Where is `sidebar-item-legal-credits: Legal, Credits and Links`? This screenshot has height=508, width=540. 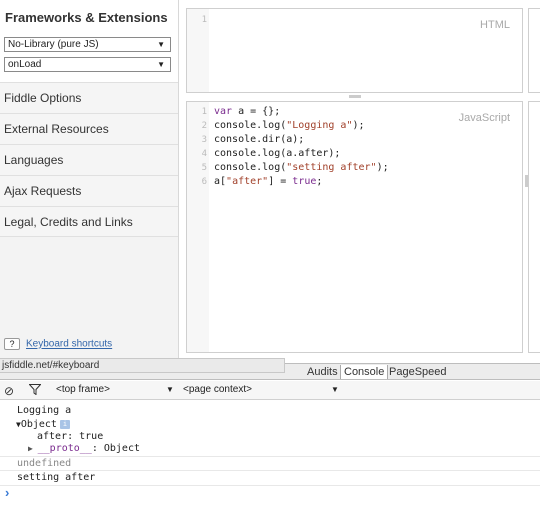 sidebar-item-legal-credits: Legal, Credits and Links is located at coordinates (89, 221).